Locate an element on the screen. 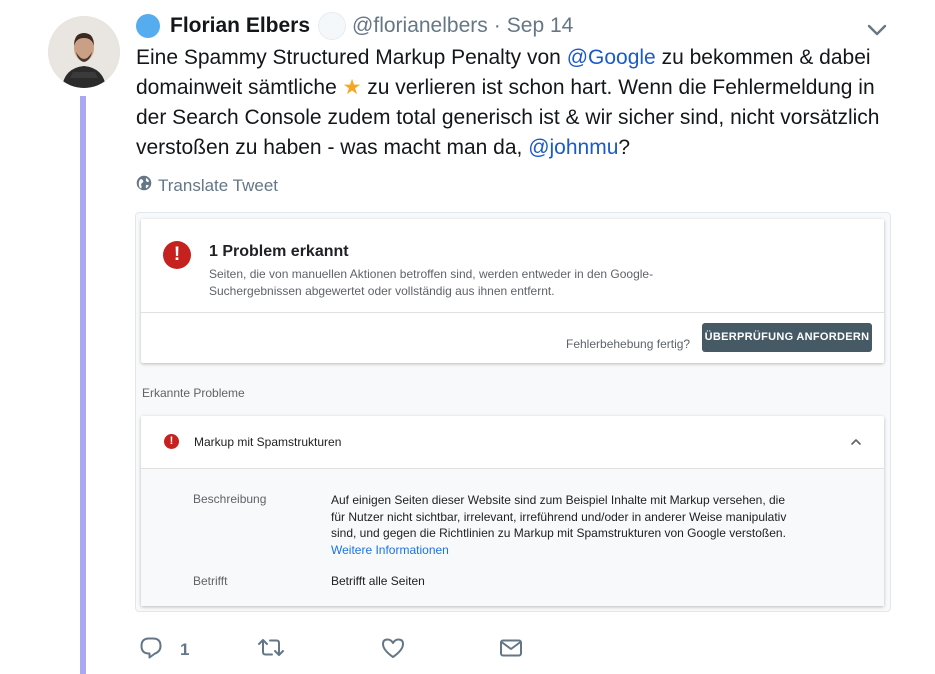  issue-label: Markup mit Spamstrukturen is located at coordinates (268, 442).